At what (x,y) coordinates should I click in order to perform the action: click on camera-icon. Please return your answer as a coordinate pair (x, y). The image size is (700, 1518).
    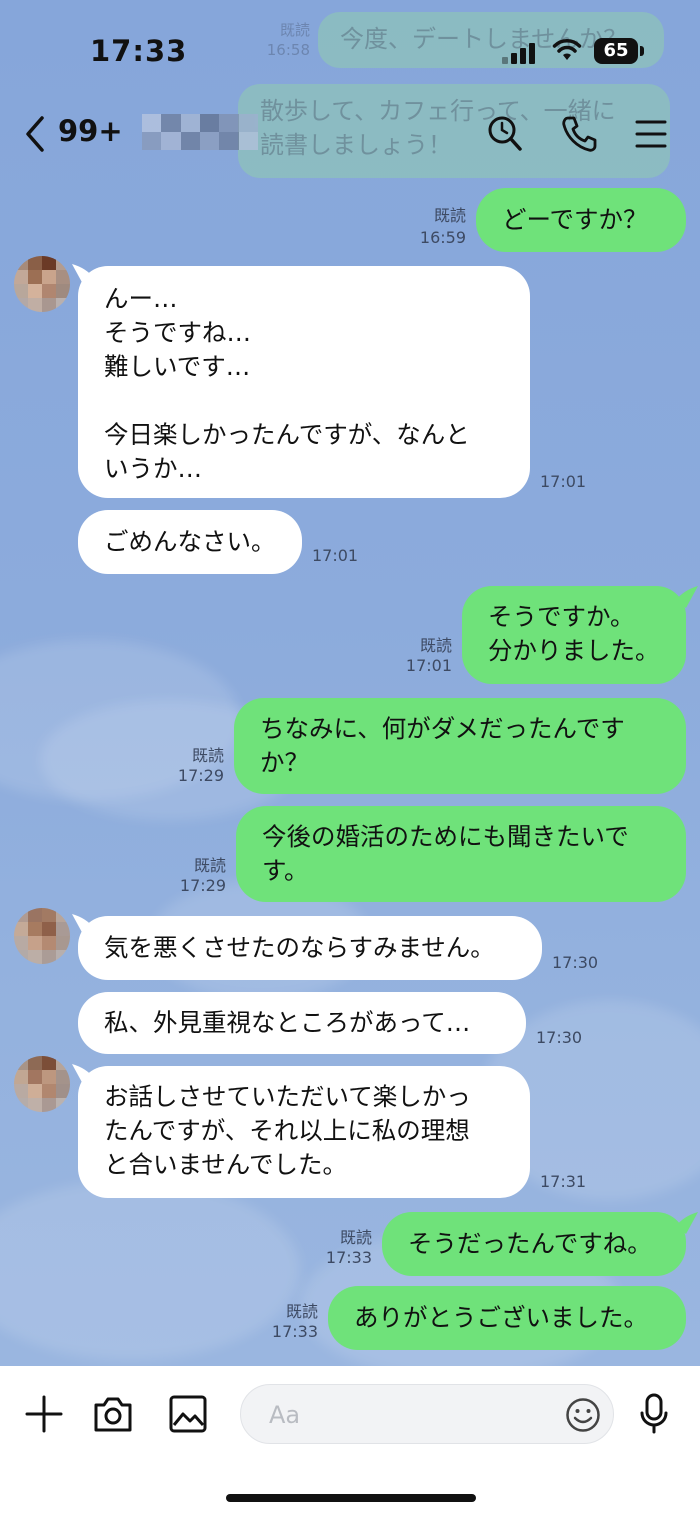
    Looking at the image, I should click on (113, 1414).